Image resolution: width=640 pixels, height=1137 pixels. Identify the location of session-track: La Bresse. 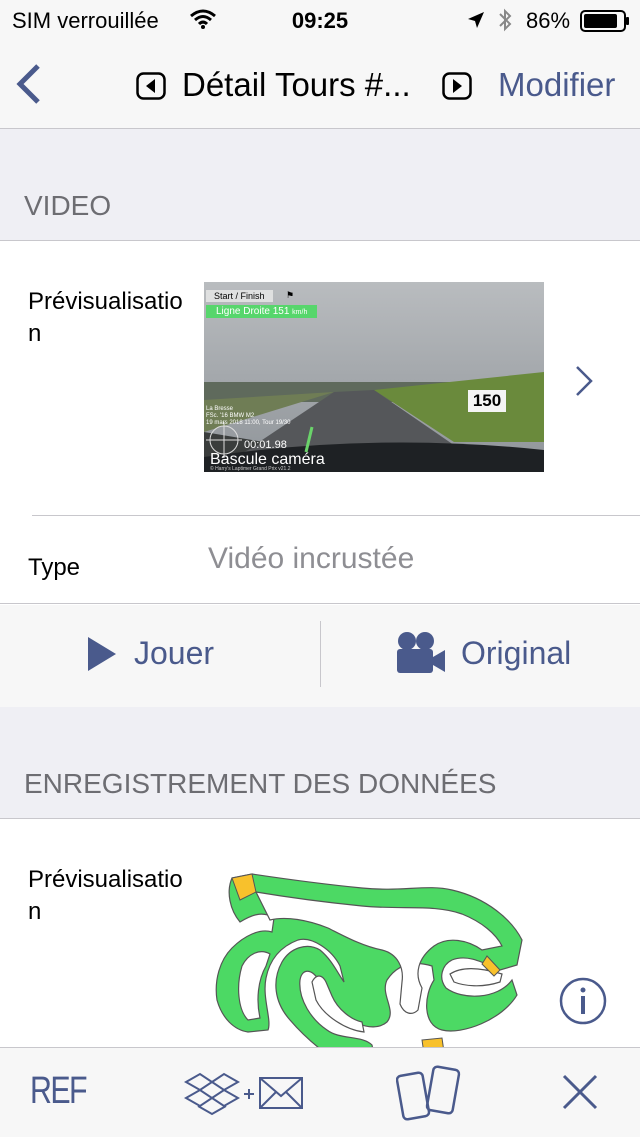
(220, 409).